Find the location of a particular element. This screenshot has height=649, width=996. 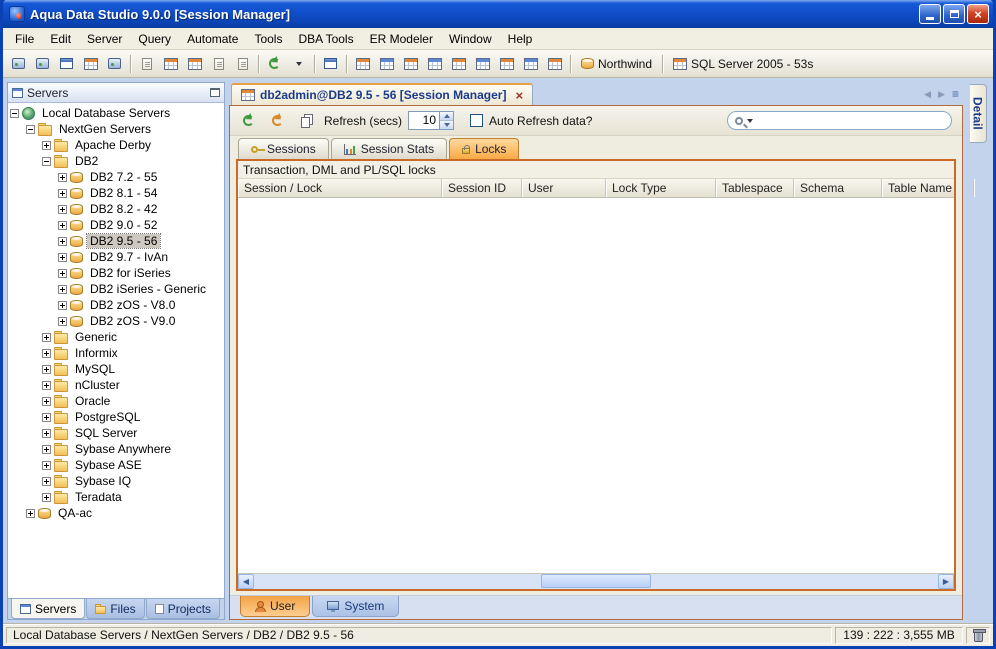

database-selector: Northwind is located at coordinates (616, 64).